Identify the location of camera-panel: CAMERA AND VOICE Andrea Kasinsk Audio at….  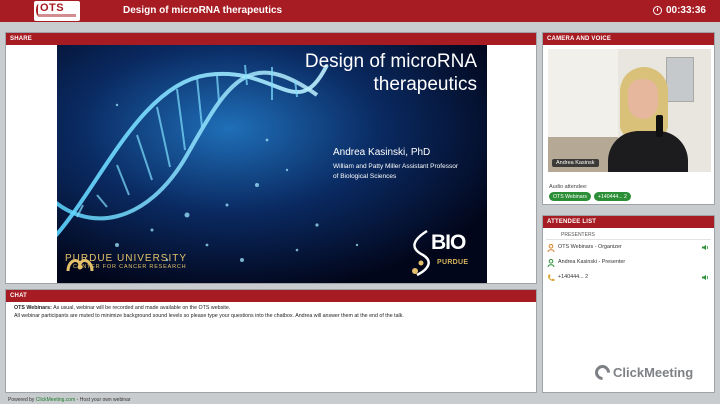
(628, 118).